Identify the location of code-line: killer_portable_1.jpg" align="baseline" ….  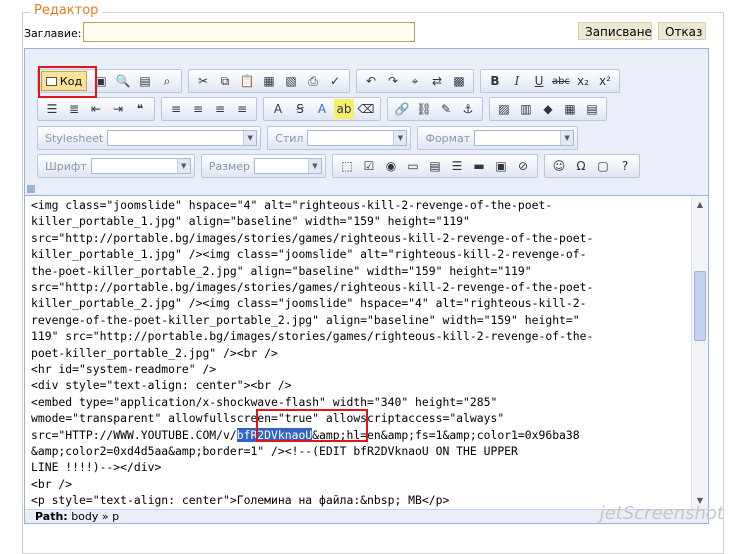
(250, 221).